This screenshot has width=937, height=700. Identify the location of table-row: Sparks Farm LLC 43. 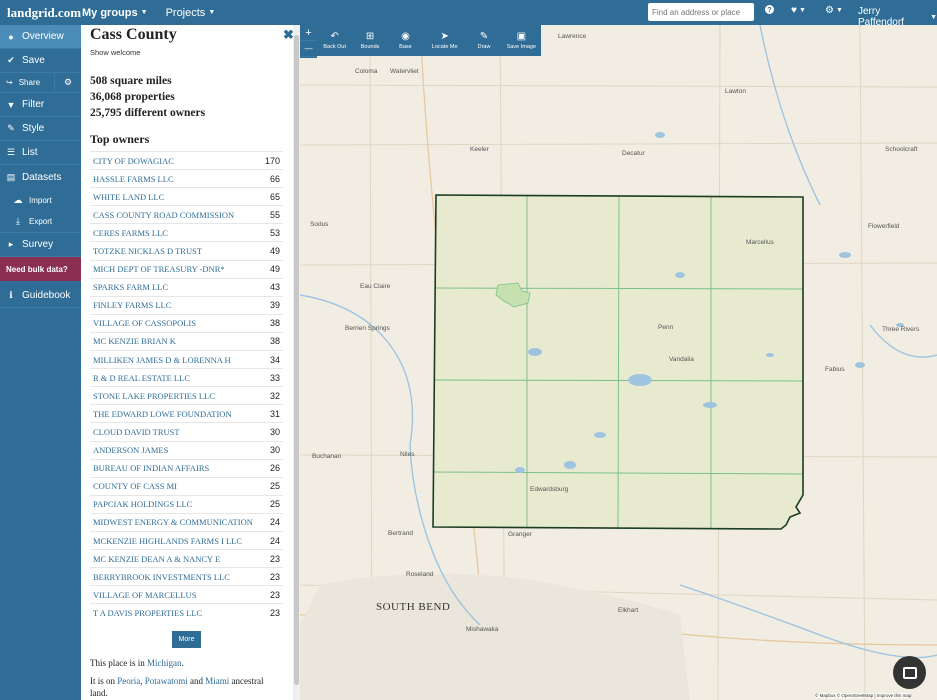
(186, 286).